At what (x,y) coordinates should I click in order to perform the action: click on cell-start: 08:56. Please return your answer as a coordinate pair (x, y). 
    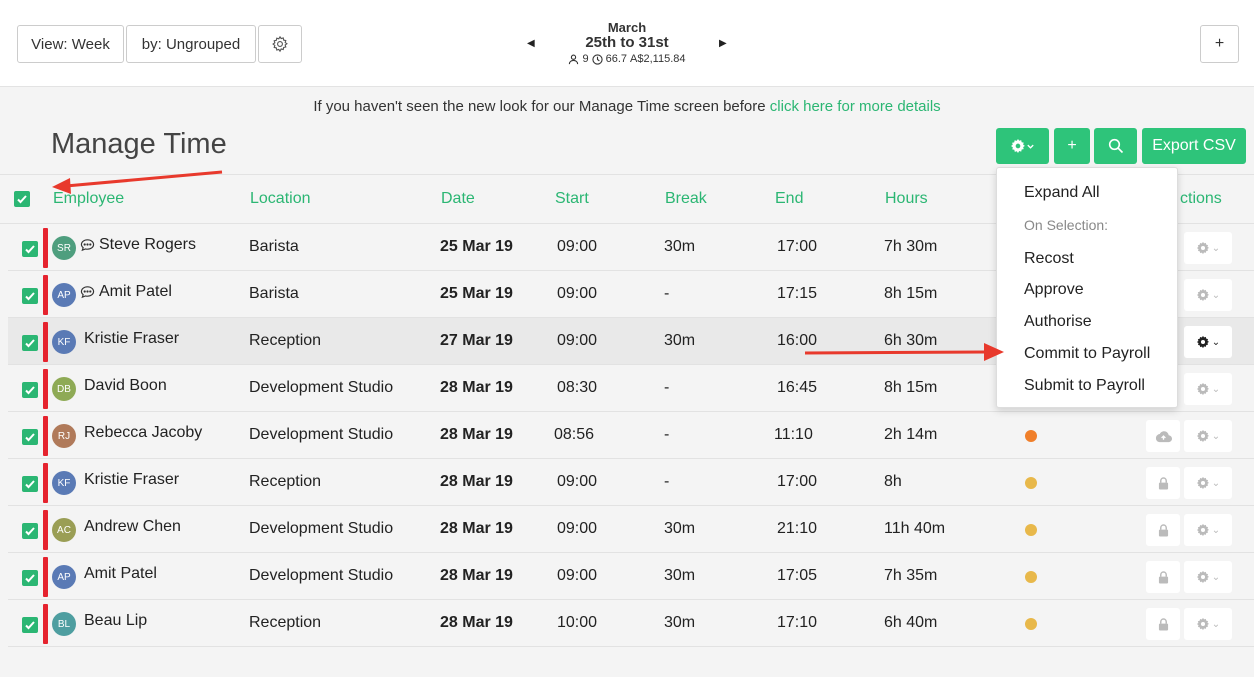
    Looking at the image, I should click on (574, 435).